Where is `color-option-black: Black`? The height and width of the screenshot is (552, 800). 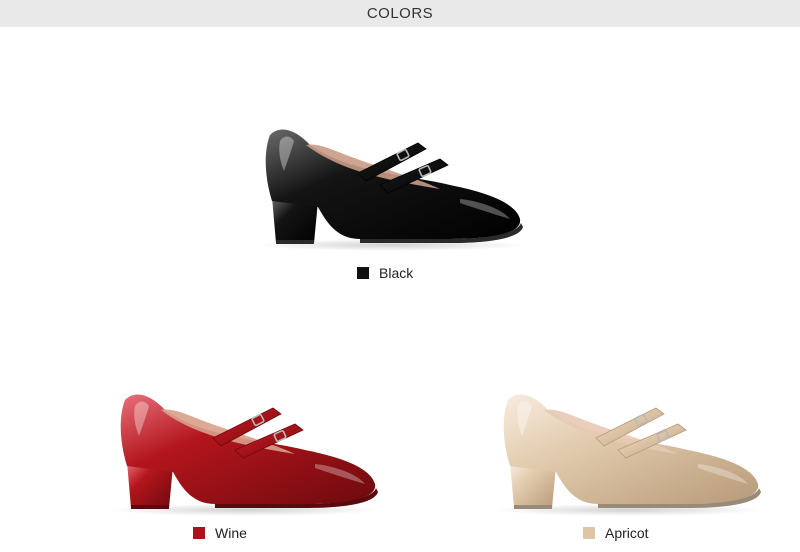
color-option-black: Black is located at coordinates (385, 273).